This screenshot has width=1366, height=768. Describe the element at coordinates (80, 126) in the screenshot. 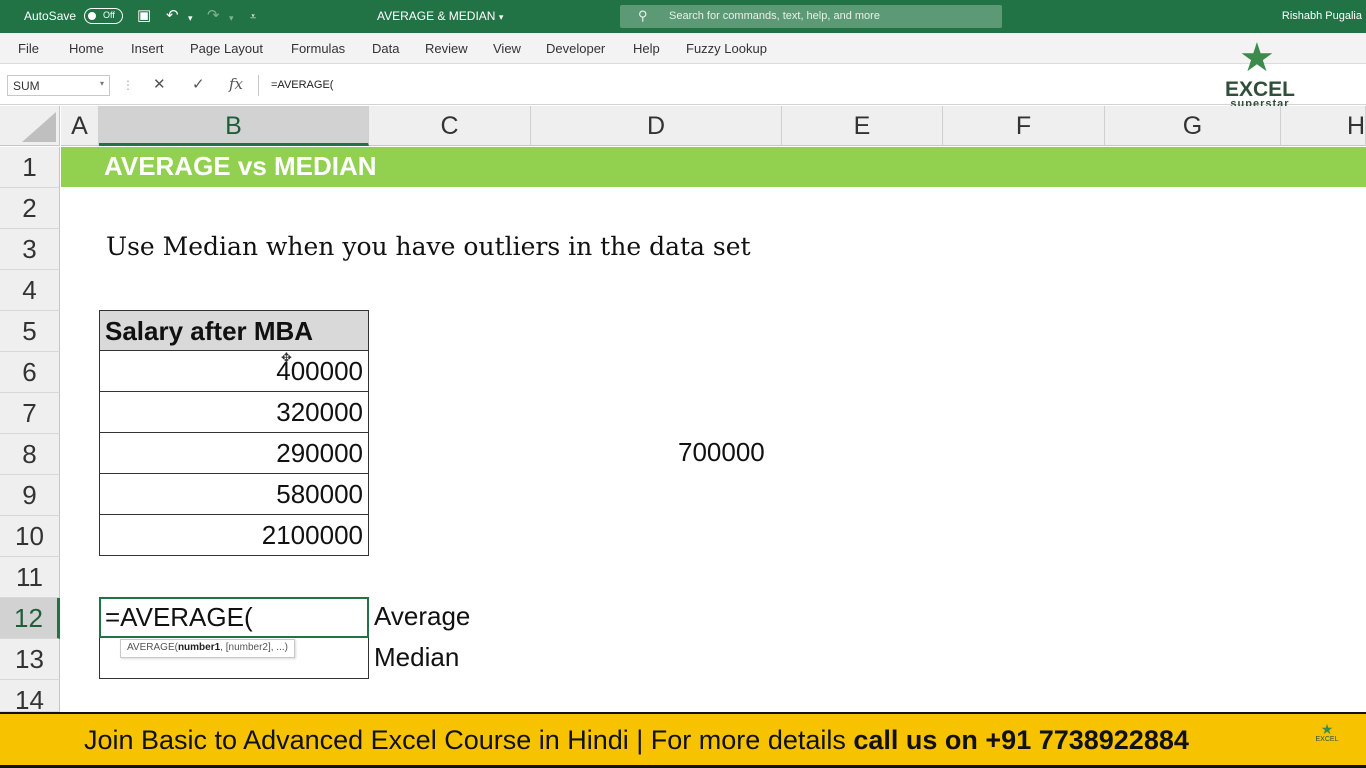

I see `column-header-a: A` at that location.